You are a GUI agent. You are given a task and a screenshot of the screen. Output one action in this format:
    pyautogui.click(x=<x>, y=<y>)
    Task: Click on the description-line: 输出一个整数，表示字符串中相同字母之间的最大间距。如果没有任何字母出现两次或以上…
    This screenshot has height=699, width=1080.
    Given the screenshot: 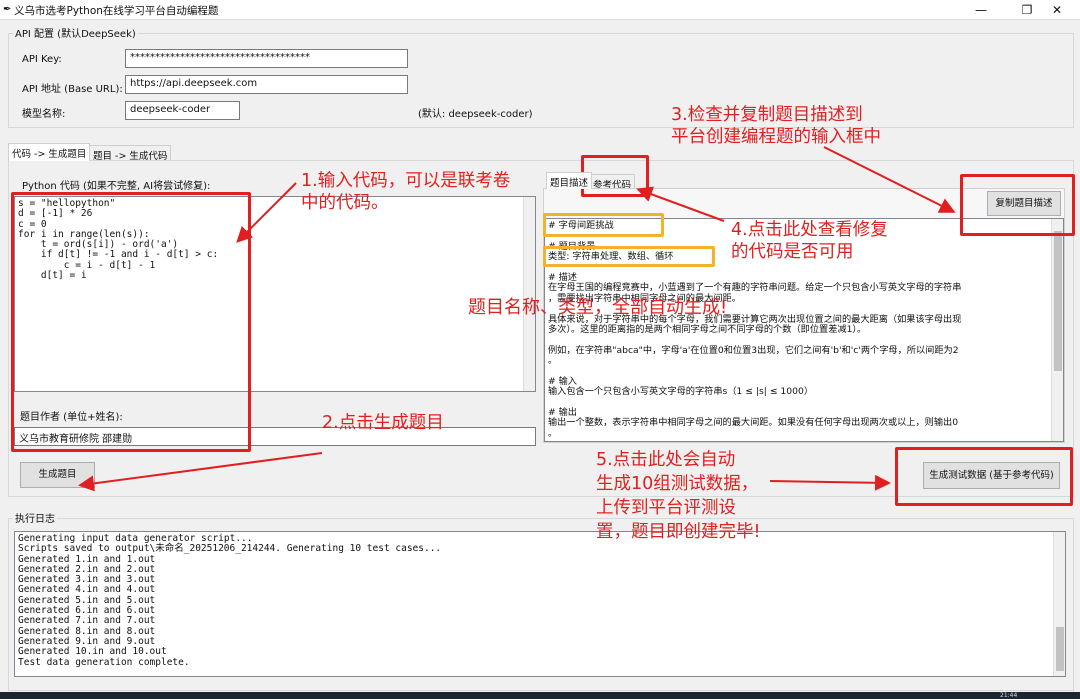 What is the action you would take?
    pyautogui.click(x=753, y=423)
    